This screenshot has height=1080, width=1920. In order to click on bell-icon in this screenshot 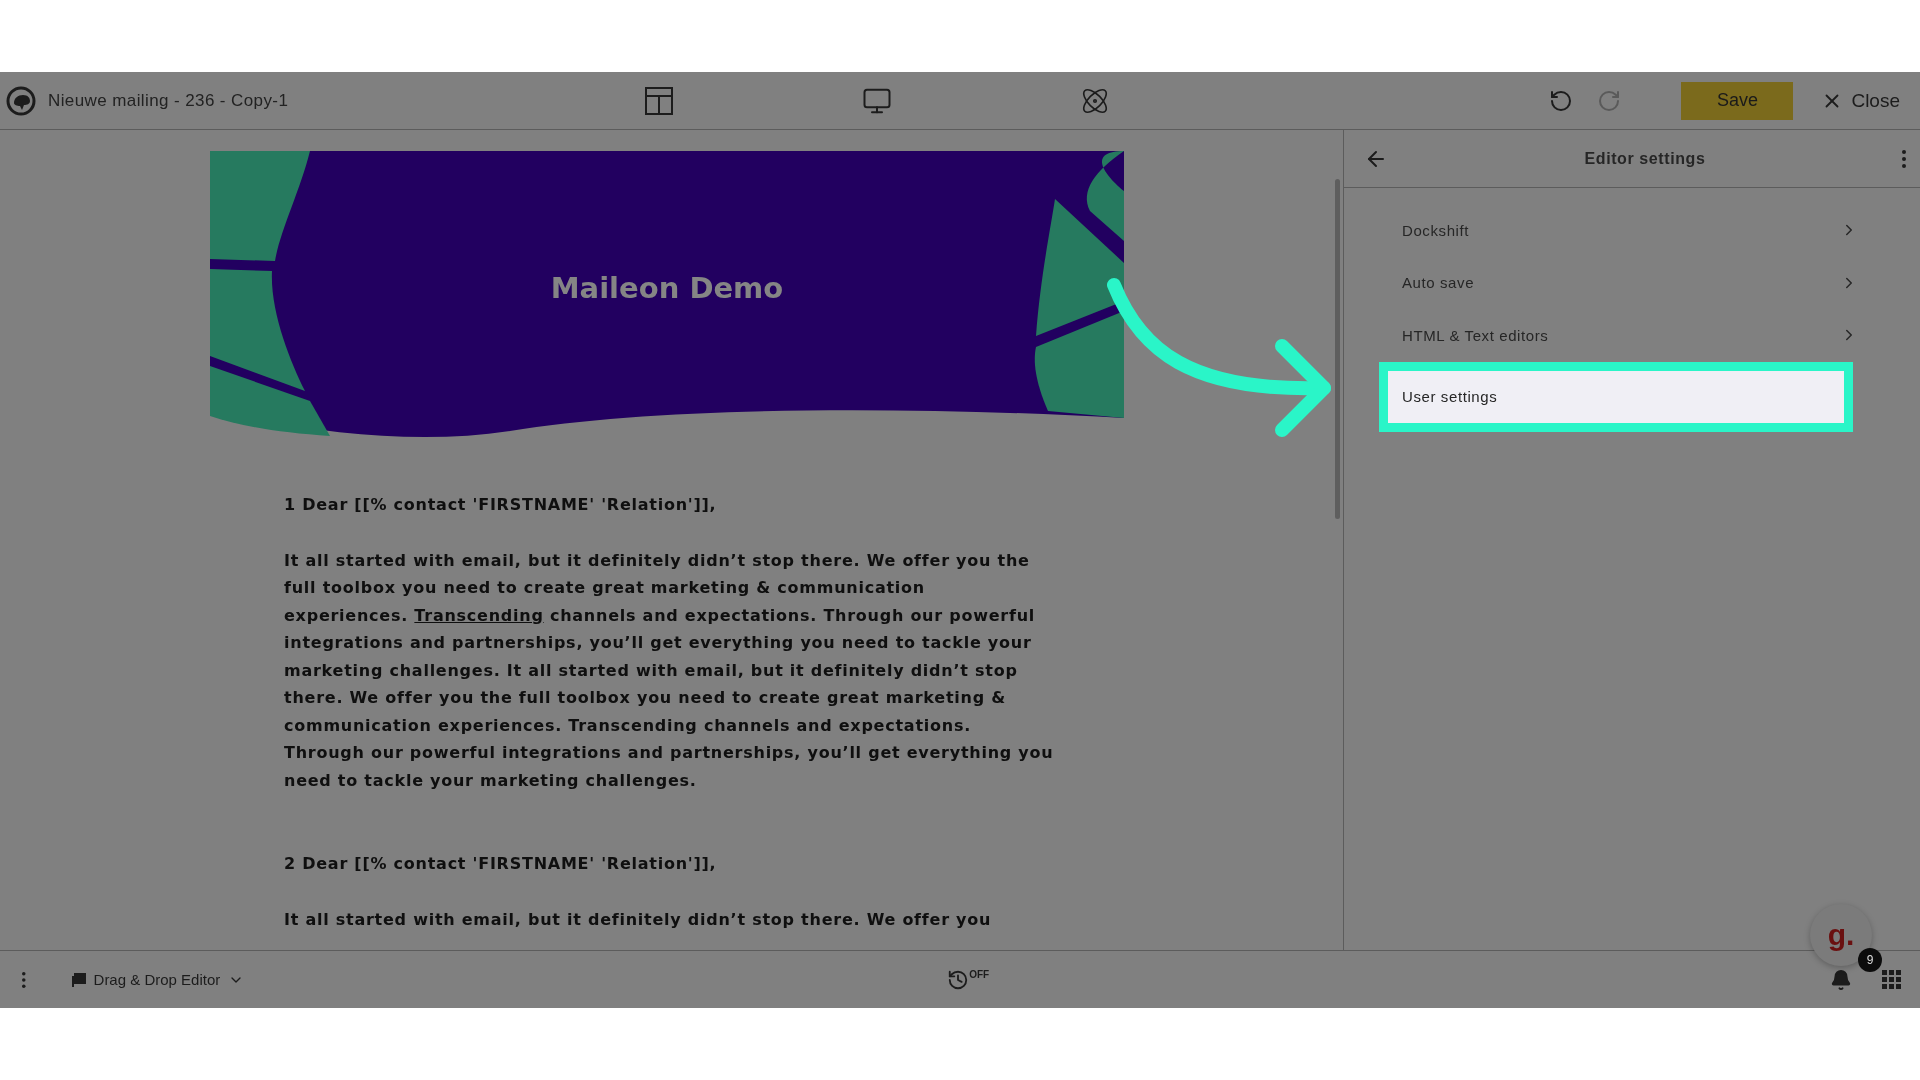, I will do `click(1841, 979)`.